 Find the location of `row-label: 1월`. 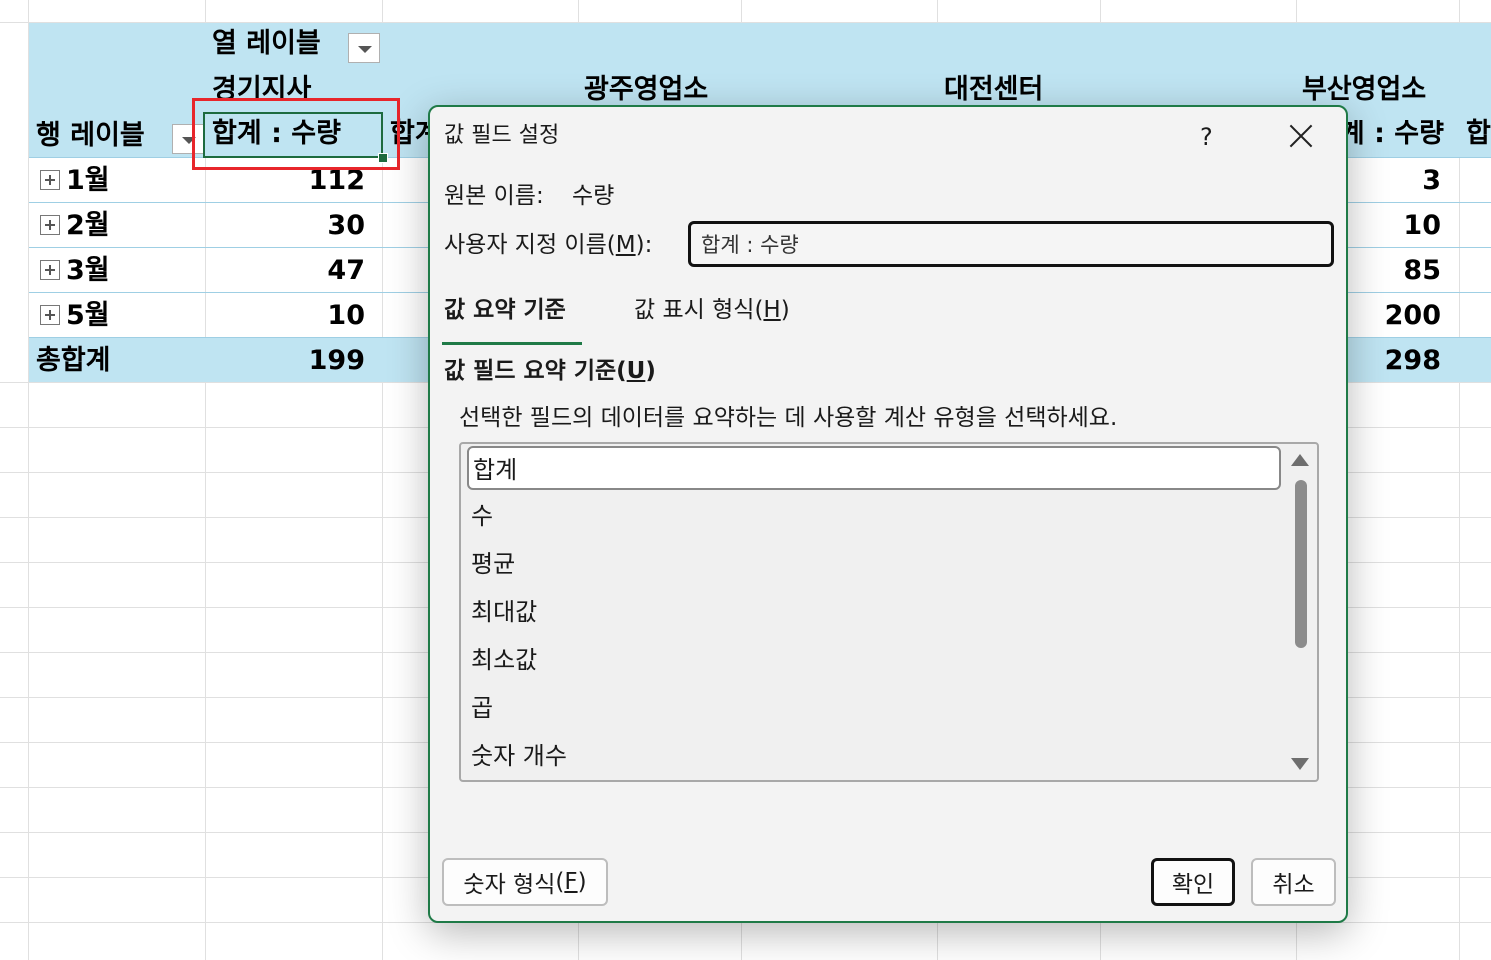

row-label: 1월 is located at coordinates (88, 180).